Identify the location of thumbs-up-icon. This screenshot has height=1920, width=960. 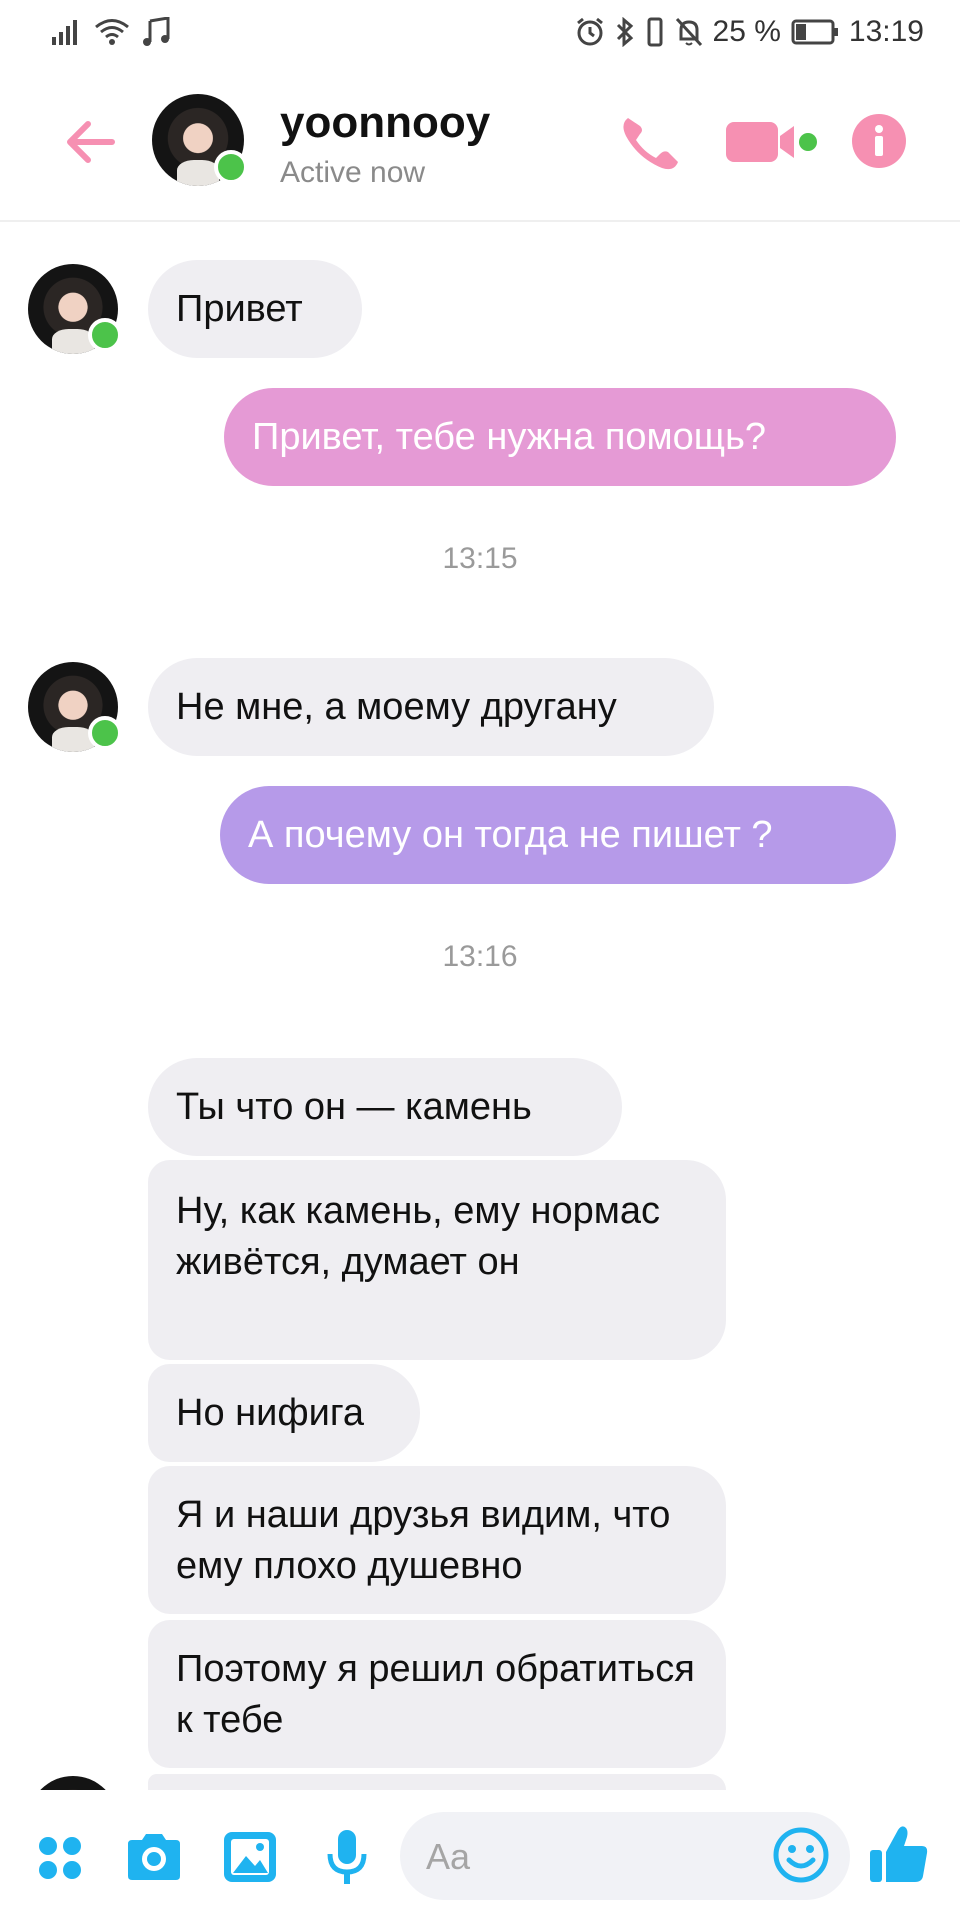
(899, 1854).